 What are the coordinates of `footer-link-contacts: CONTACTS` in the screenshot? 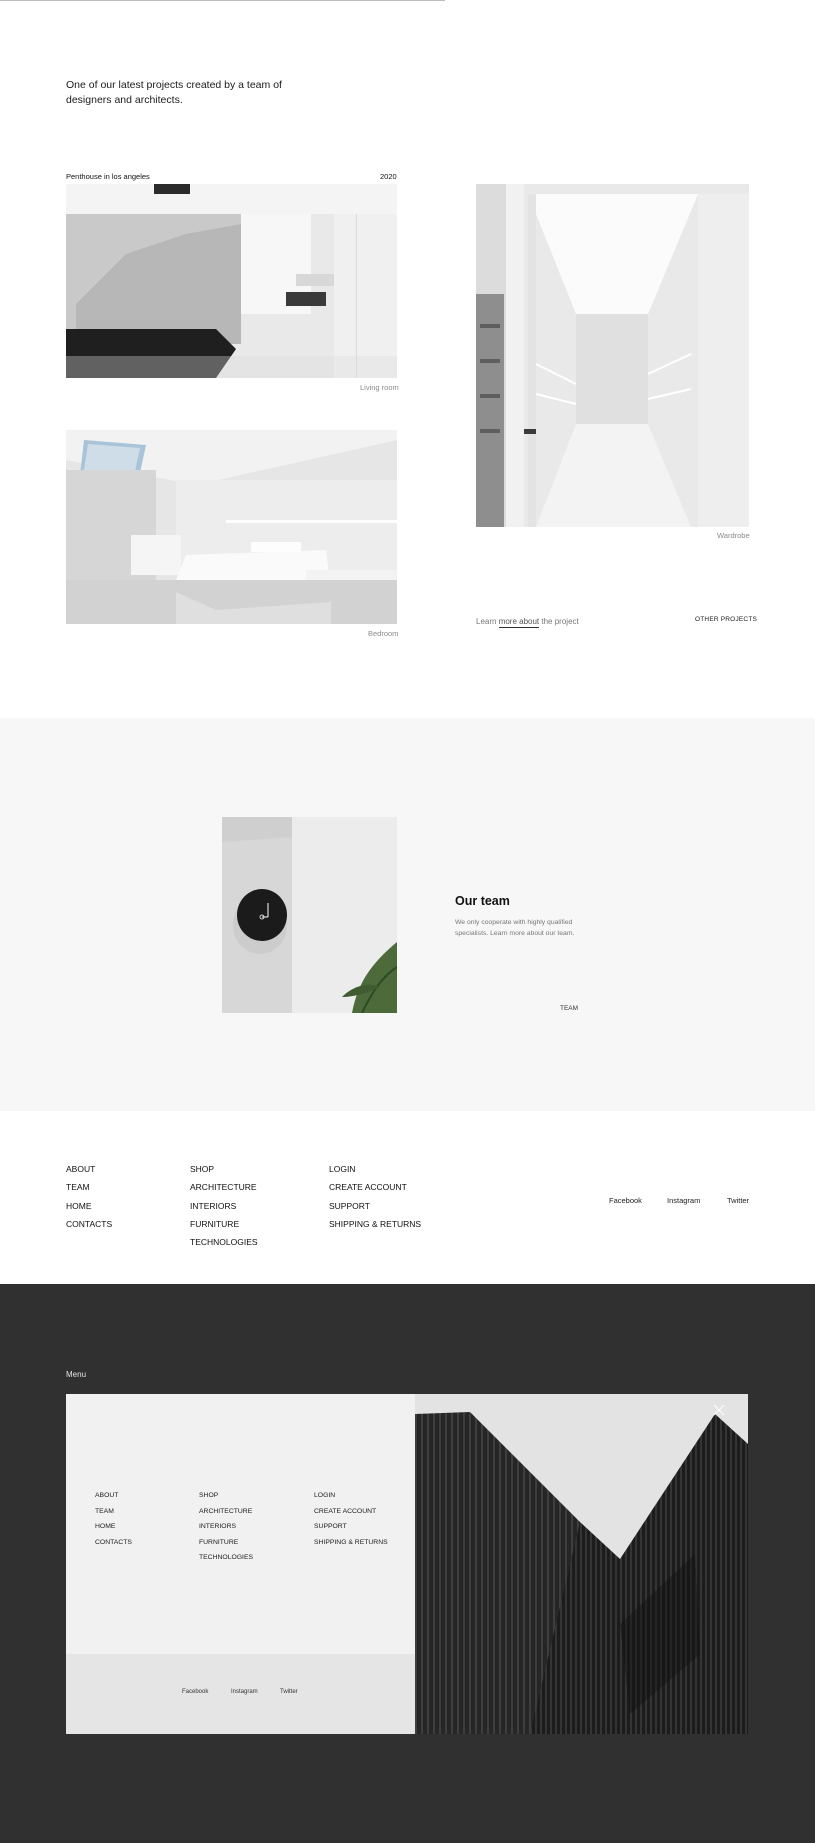 It's located at (89, 1224).